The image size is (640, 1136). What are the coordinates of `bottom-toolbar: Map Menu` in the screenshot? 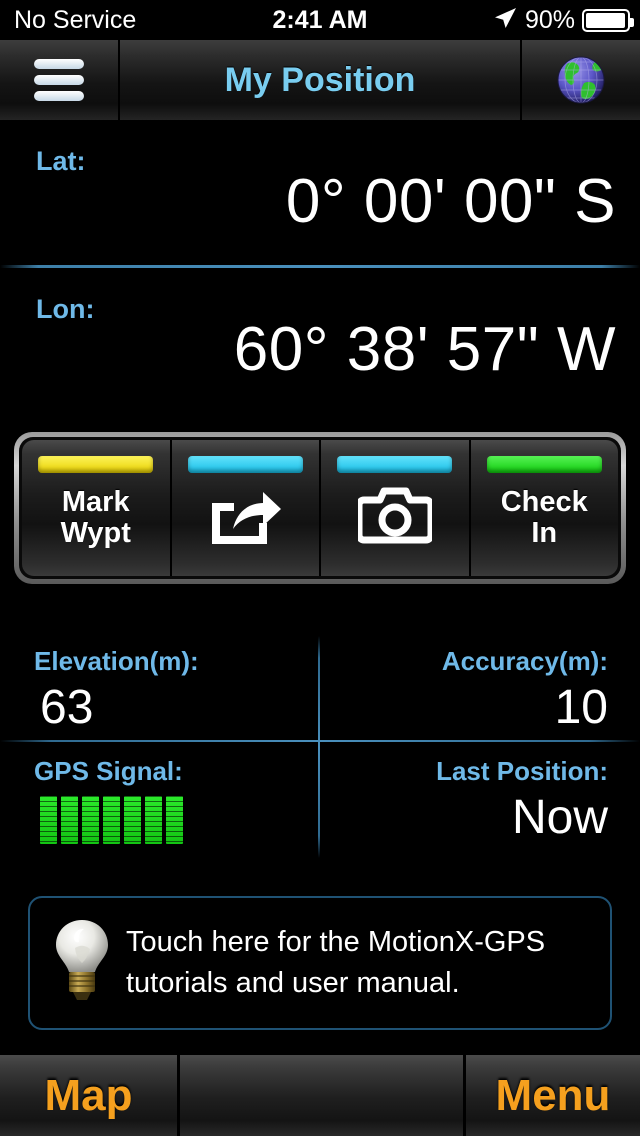 It's located at (320, 1095).